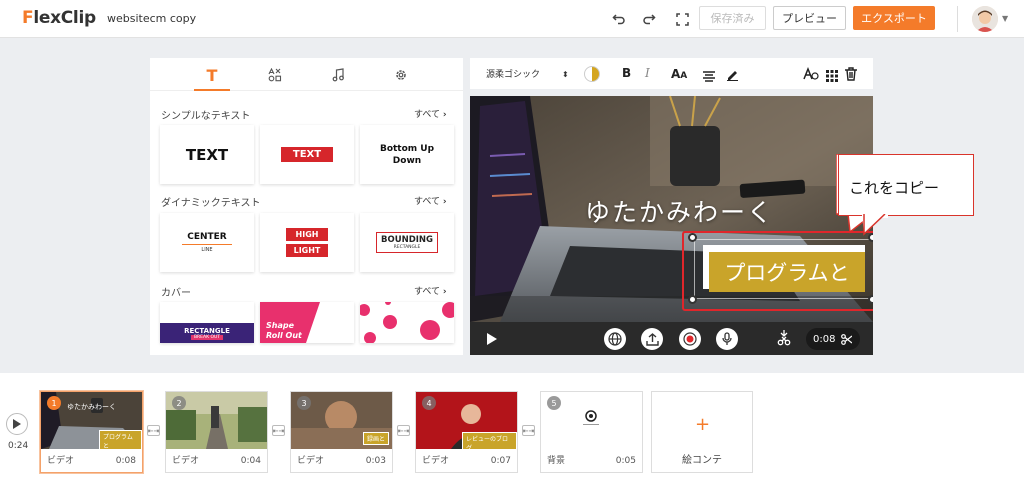 The height and width of the screenshot is (483, 1024). What do you see at coordinates (430, 200) in the screenshot?
I see `see-all-dynamic: すべて ›` at bounding box center [430, 200].